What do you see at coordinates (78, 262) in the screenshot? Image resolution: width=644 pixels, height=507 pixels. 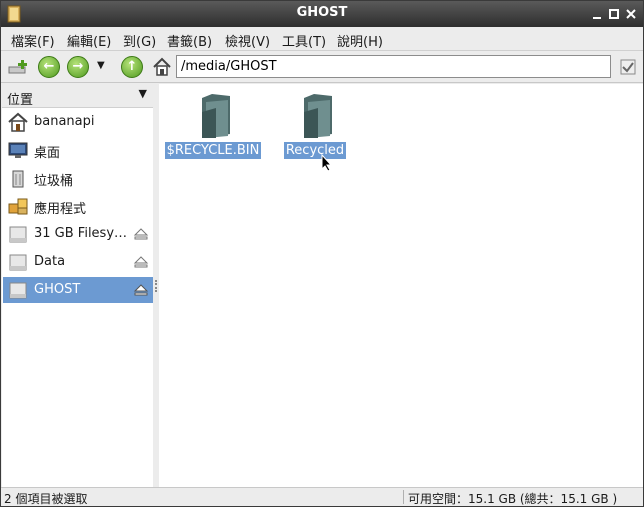 I see `sidebar-item-data: Data` at bounding box center [78, 262].